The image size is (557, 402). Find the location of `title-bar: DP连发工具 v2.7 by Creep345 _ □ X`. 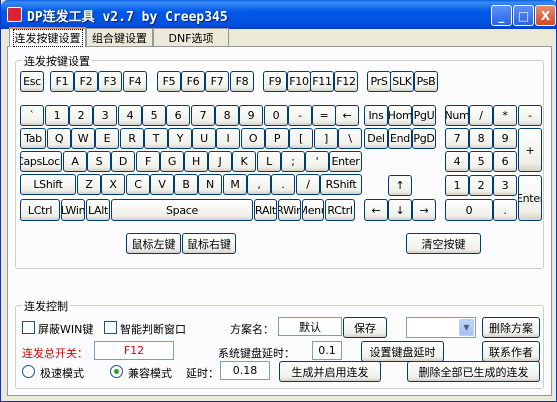

title-bar: DP连发工具 v2.7 by Creep345 _ □ X is located at coordinates (278, 14).